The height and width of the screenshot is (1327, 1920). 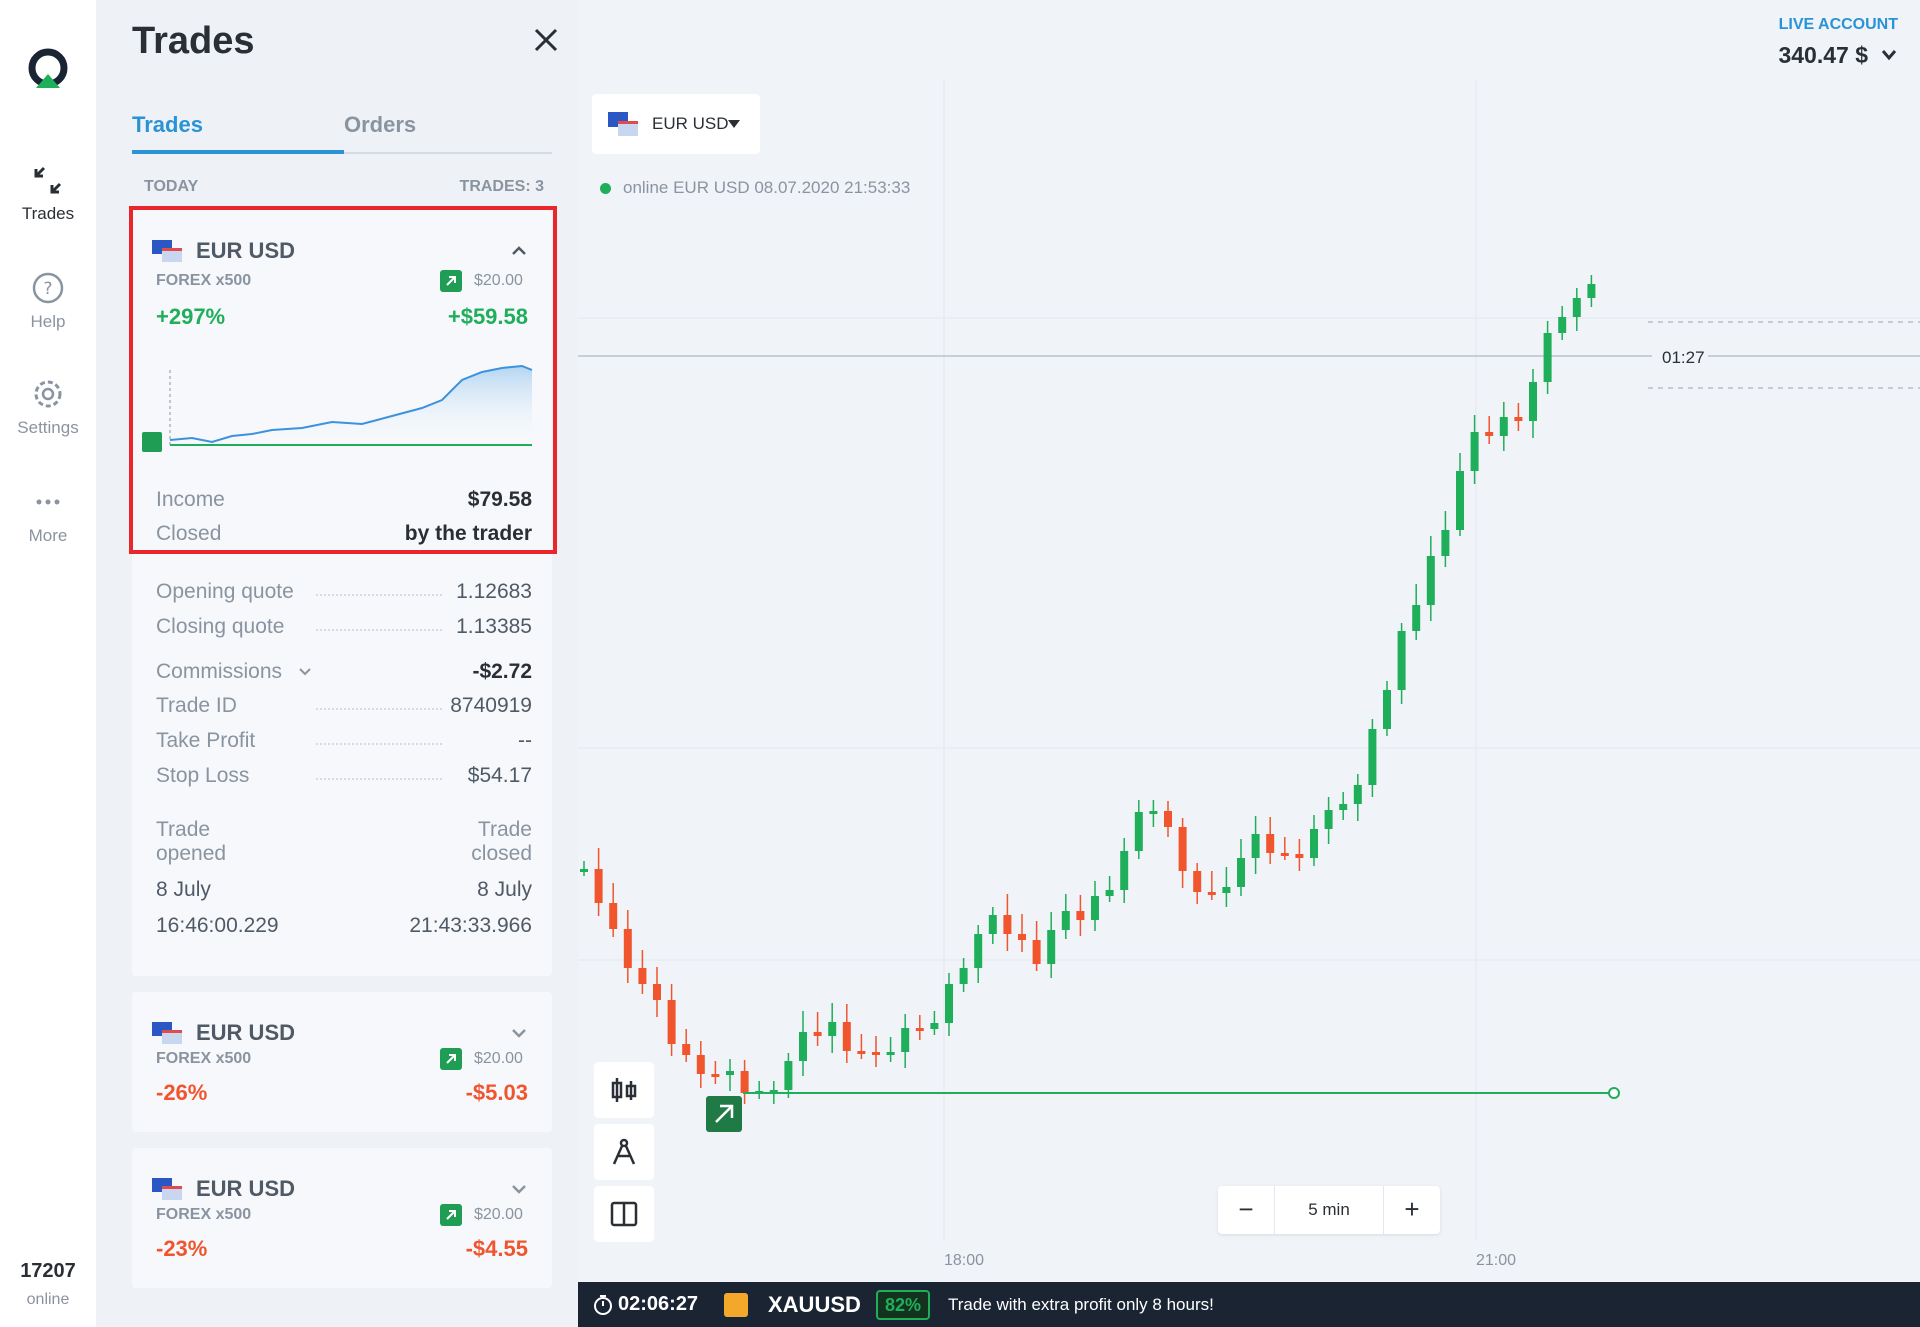 What do you see at coordinates (525, 740) in the screenshot?
I see `detail-value: --` at bounding box center [525, 740].